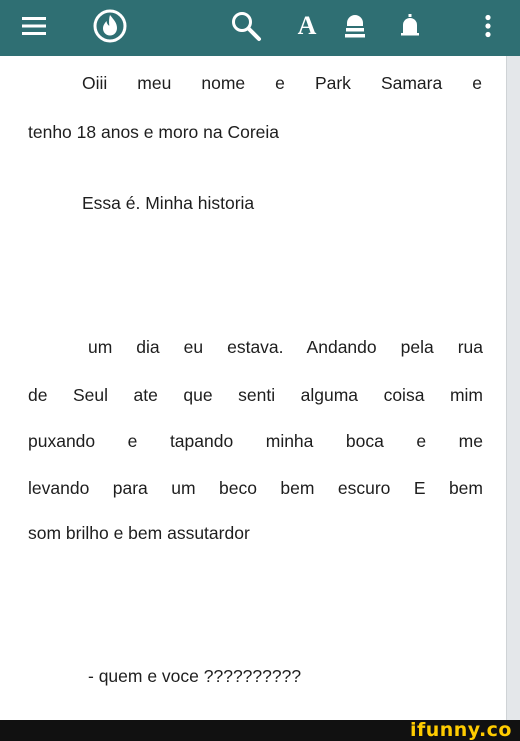 The height and width of the screenshot is (741, 520). I want to click on top-app-bar: A, so click(260, 28).